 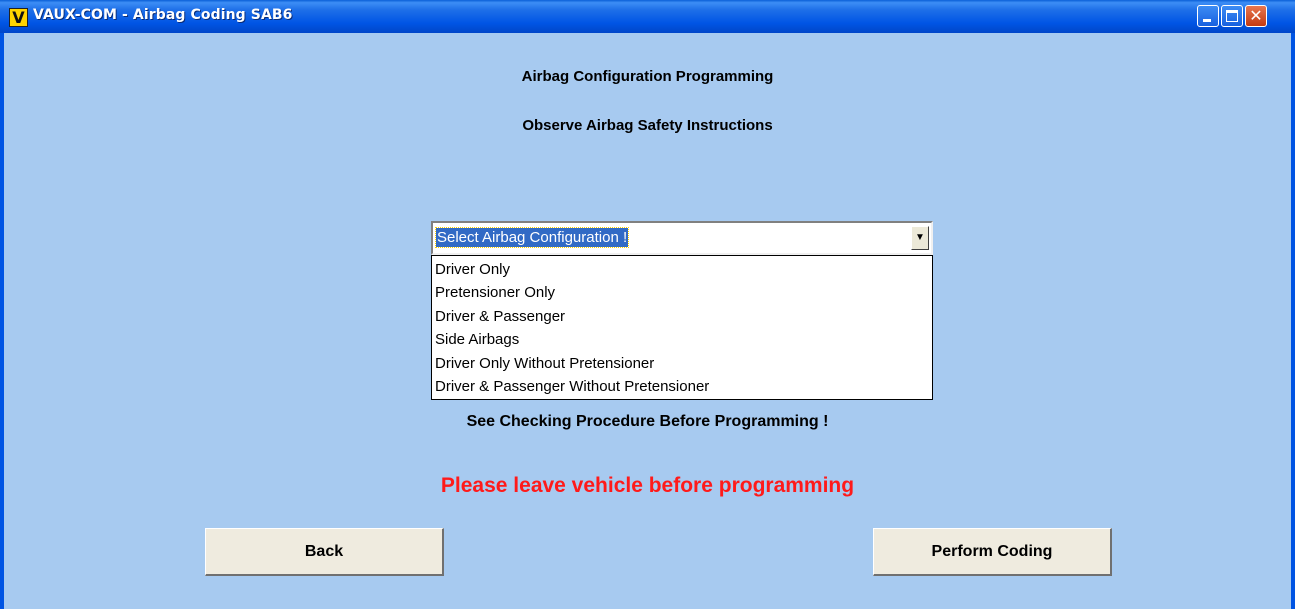 What do you see at coordinates (1207, 20) in the screenshot?
I see `minimize-icon` at bounding box center [1207, 20].